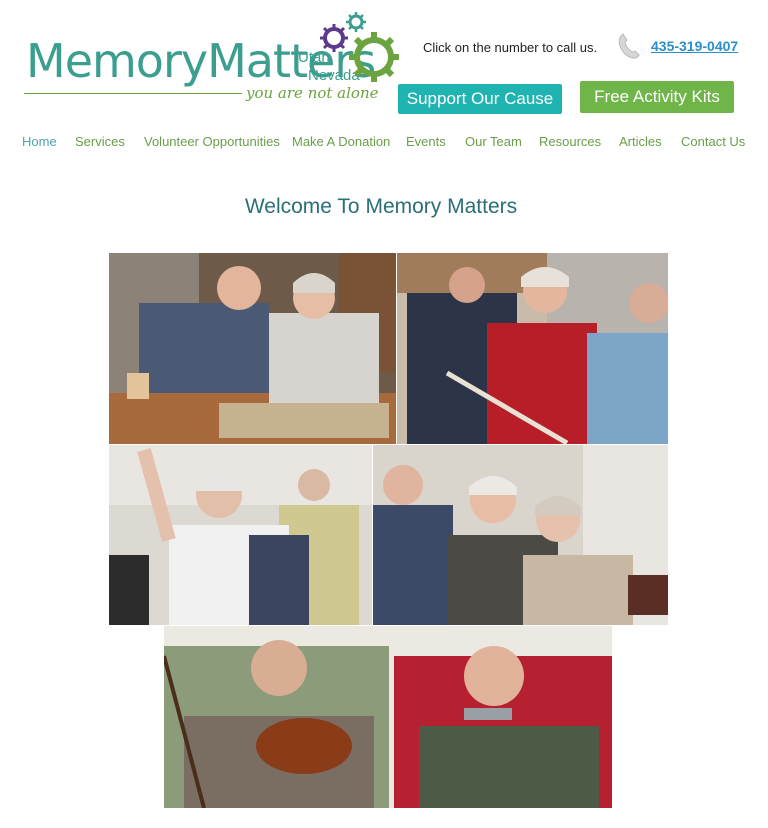 The height and width of the screenshot is (828, 768). What do you see at coordinates (341, 141) in the screenshot?
I see `nav-make-a-donation: Make A Donation` at bounding box center [341, 141].